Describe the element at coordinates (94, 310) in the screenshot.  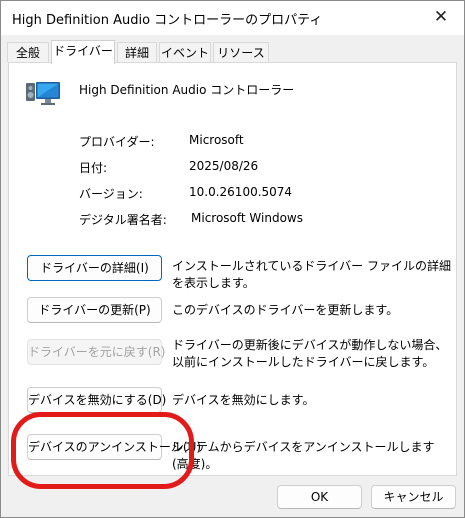
I see `update-driver-button: ドライバーの更新(P)` at that location.